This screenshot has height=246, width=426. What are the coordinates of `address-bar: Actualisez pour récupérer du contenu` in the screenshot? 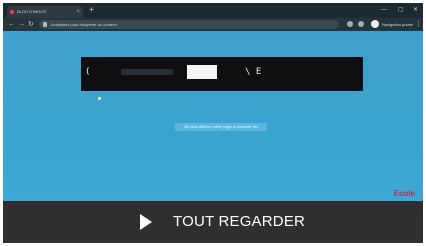 It's located at (189, 24).